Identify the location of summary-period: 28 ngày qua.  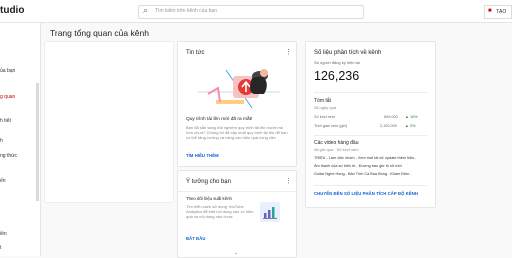
(325, 107).